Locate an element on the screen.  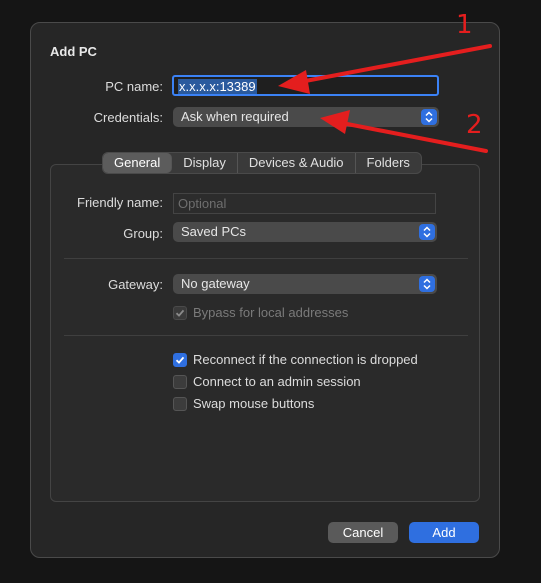
tab-devices-audio: Devices & Audio is located at coordinates (297, 163).